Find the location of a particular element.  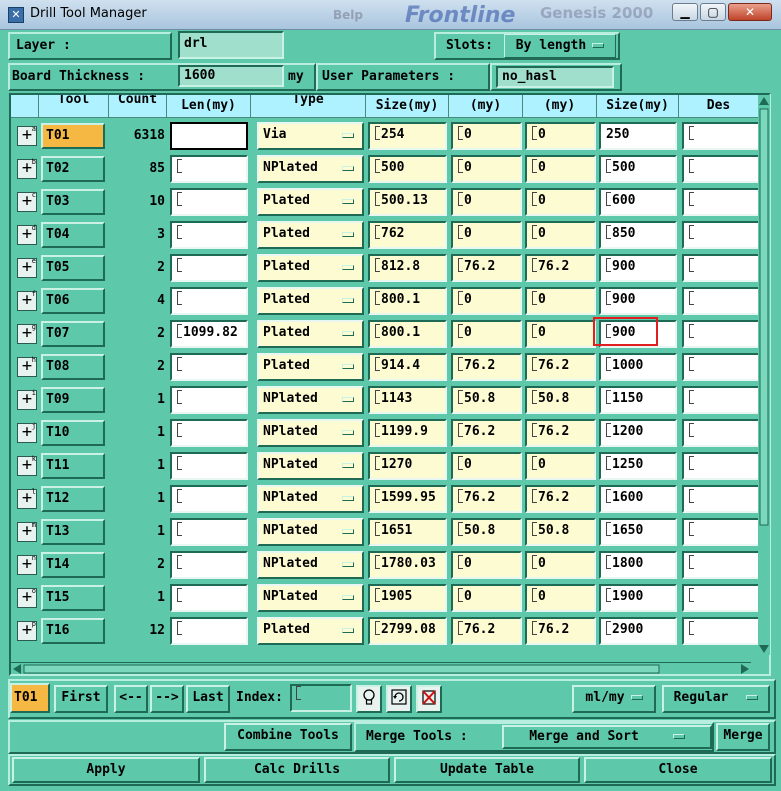

expand-icon: + m is located at coordinates (27, 531).